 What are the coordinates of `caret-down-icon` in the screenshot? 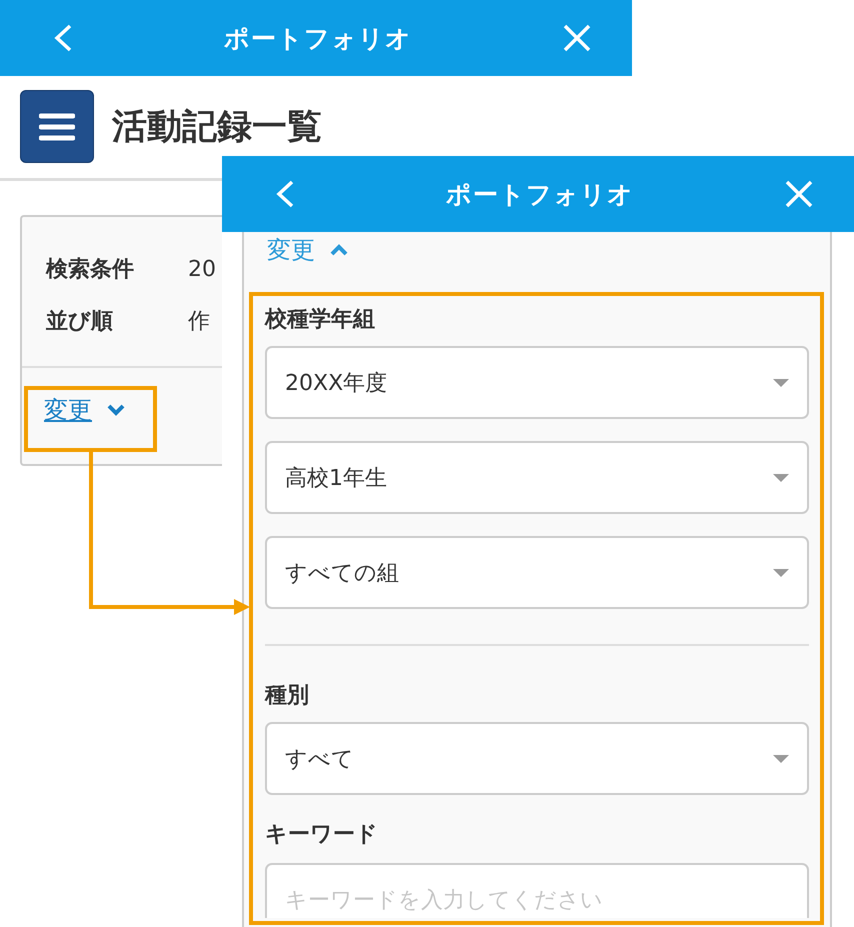 It's located at (116, 410).